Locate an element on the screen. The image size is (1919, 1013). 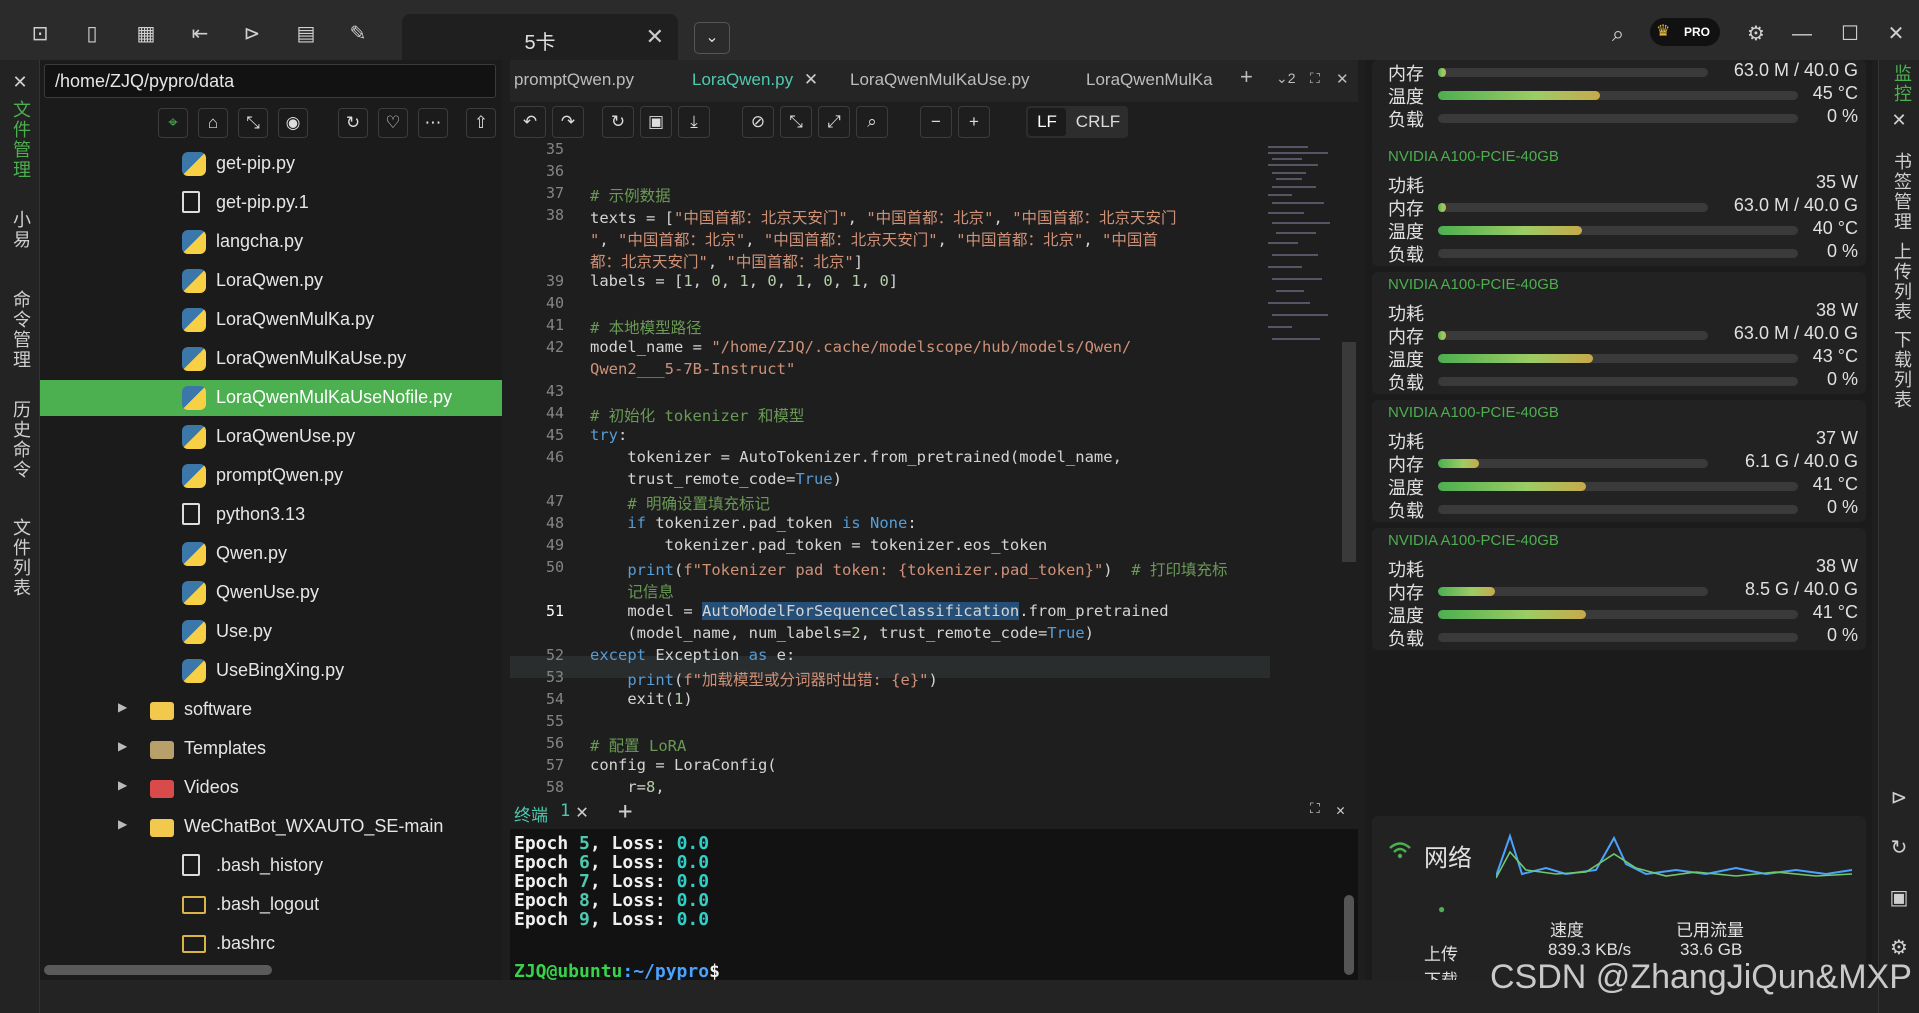
expand-icon: ⤢ is located at coordinates (834, 122).